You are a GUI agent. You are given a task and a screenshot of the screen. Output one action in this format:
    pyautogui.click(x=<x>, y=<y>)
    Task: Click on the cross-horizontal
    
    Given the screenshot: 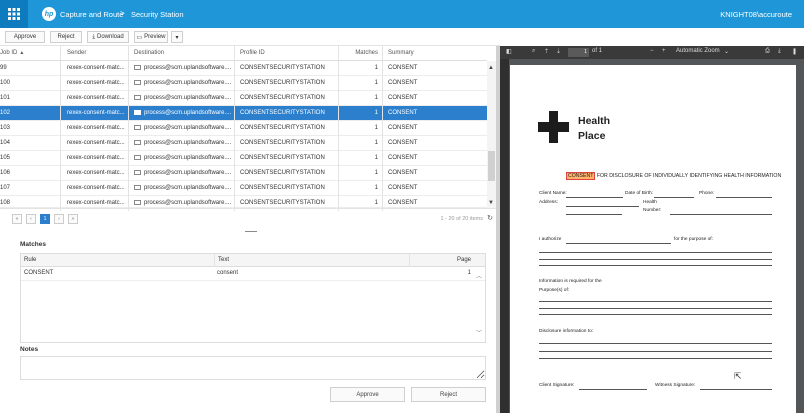 What is the action you would take?
    pyautogui.click(x=553, y=127)
    